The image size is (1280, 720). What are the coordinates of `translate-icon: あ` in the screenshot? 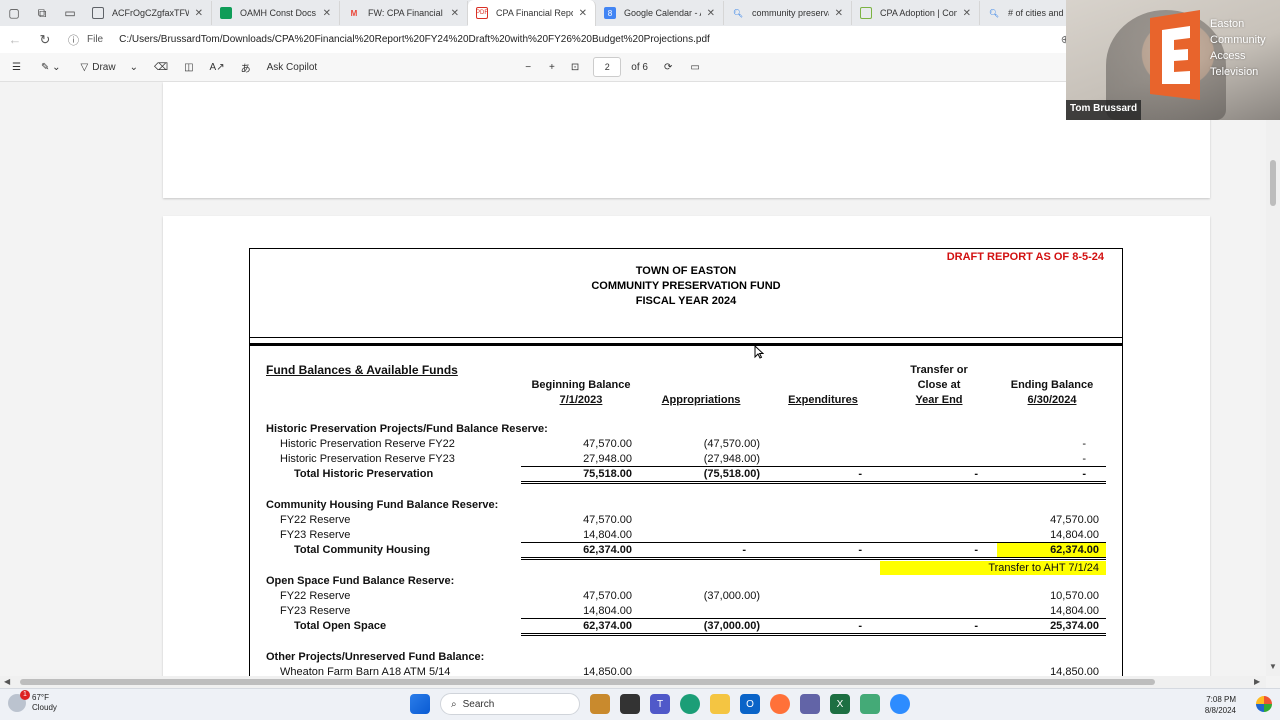 It's located at (246, 67).